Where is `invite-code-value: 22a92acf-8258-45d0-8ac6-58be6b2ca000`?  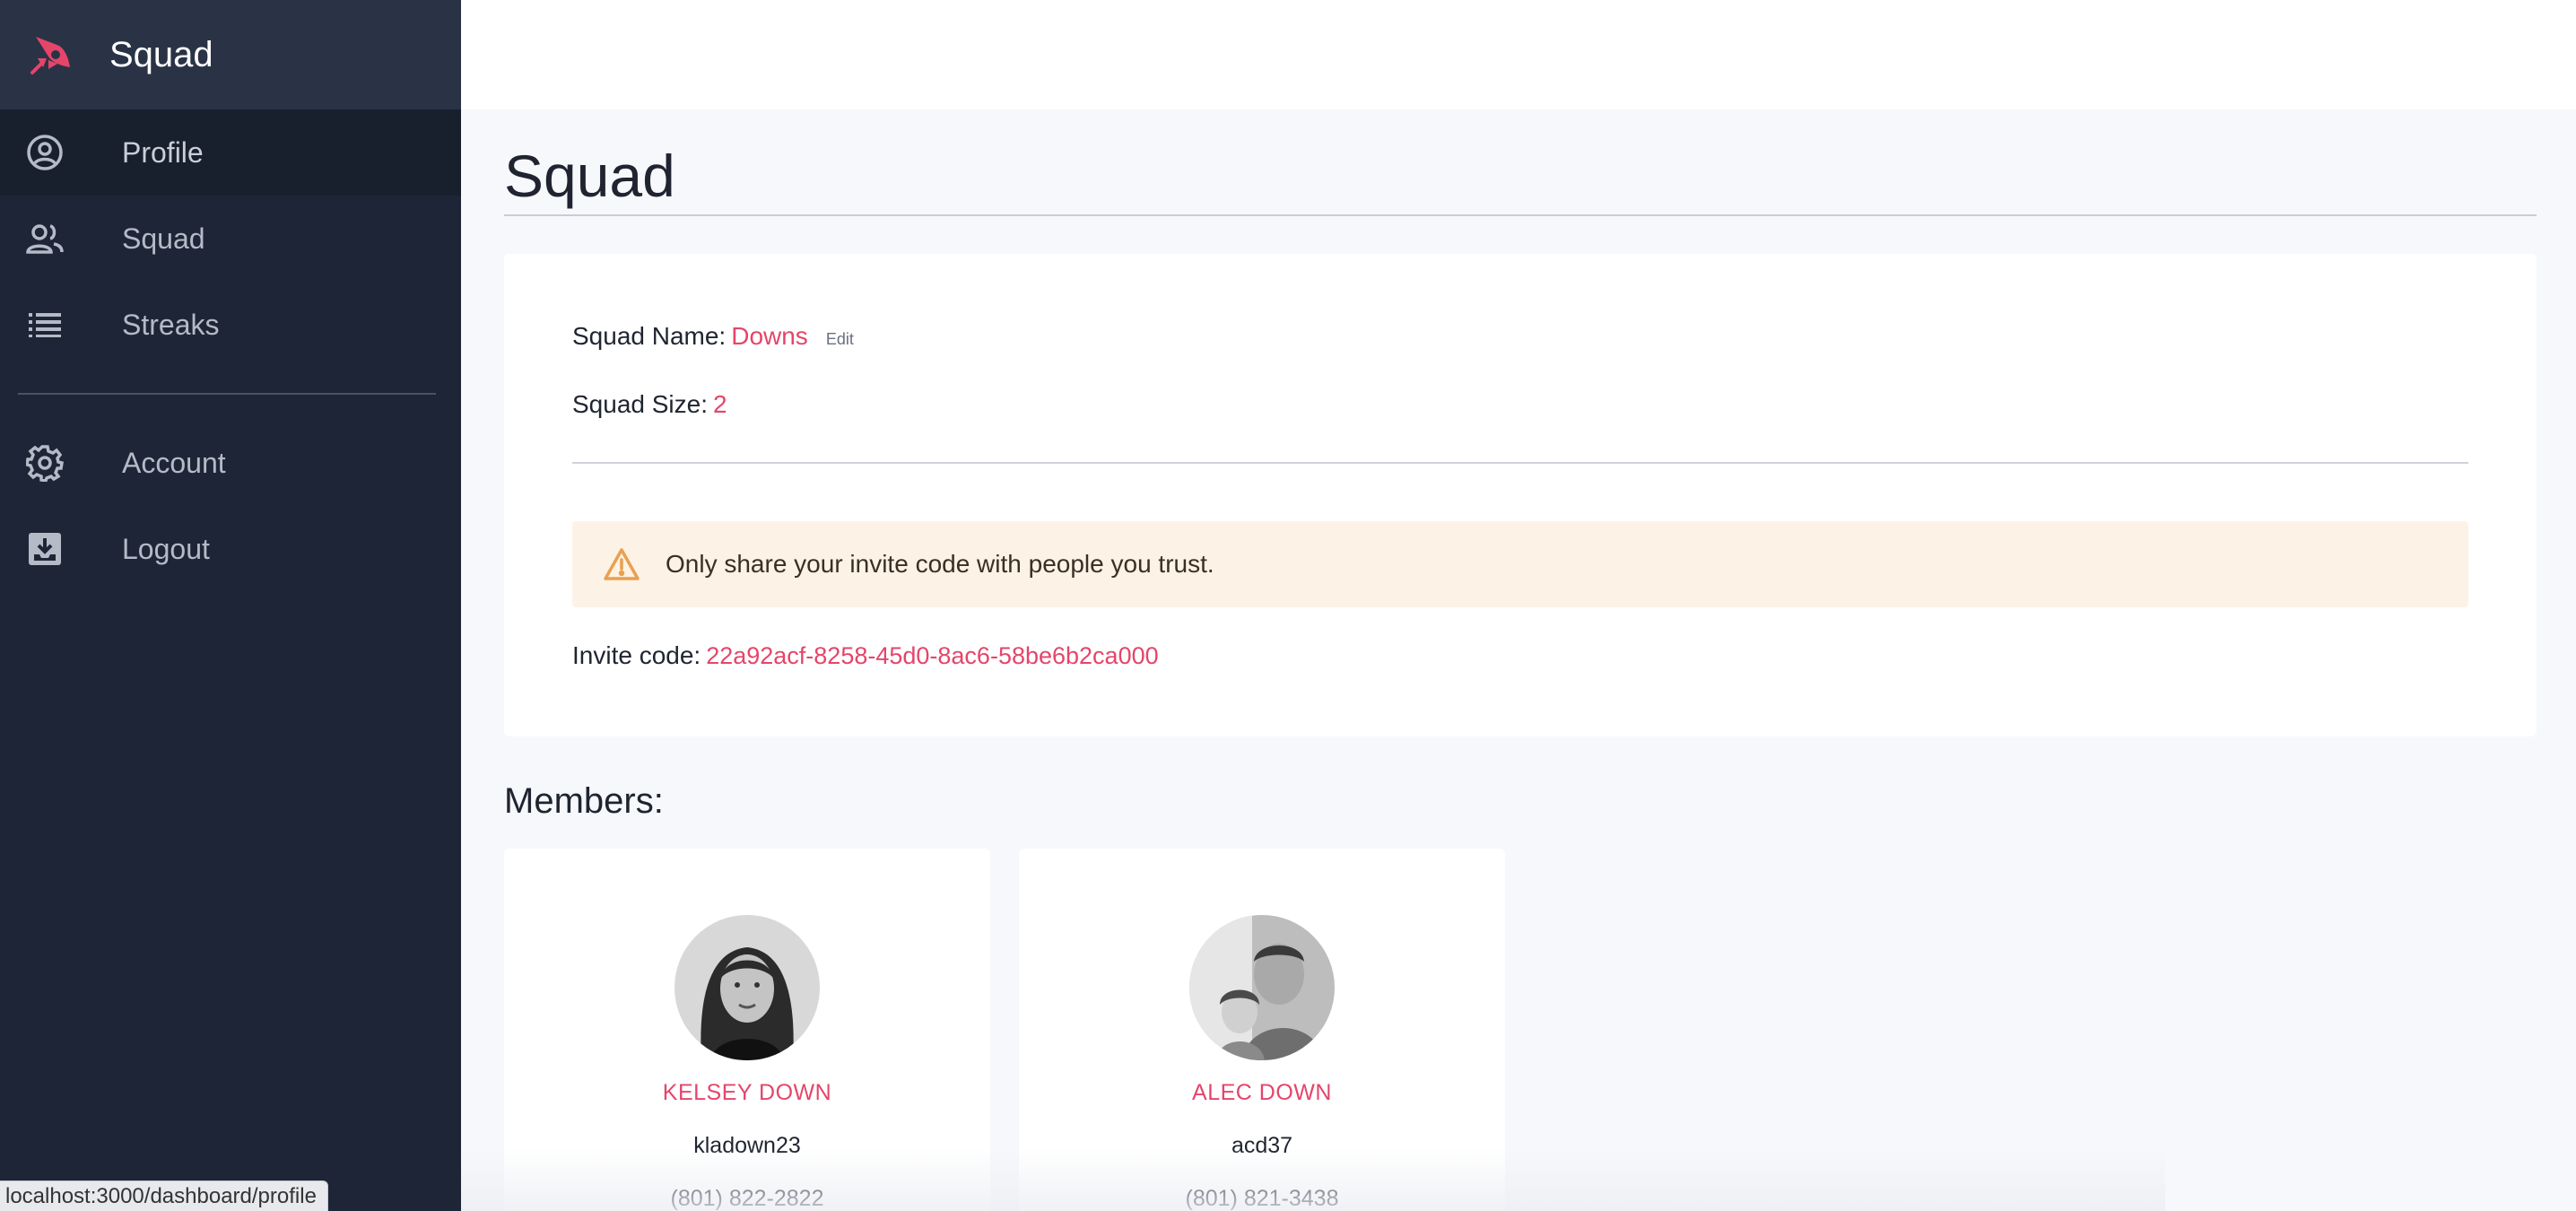
invite-code-value: 22a92acf-8258-45d0-8ac6-58be6b2ca000 is located at coordinates (932, 656).